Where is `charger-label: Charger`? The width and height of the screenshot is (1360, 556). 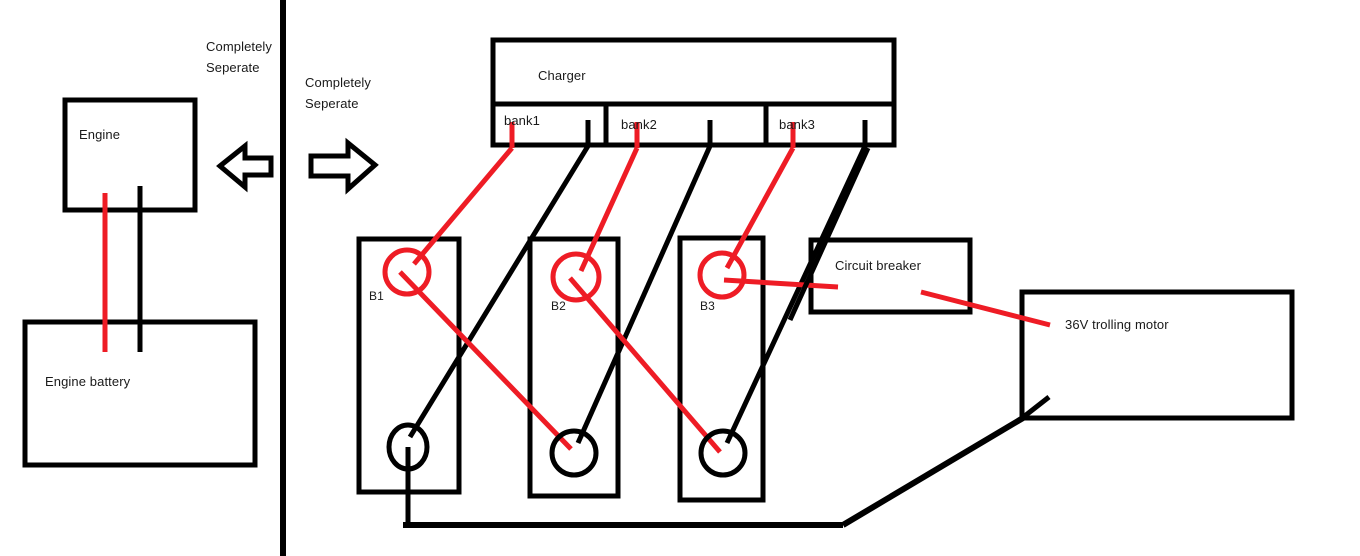
charger-label: Charger is located at coordinates (562, 75).